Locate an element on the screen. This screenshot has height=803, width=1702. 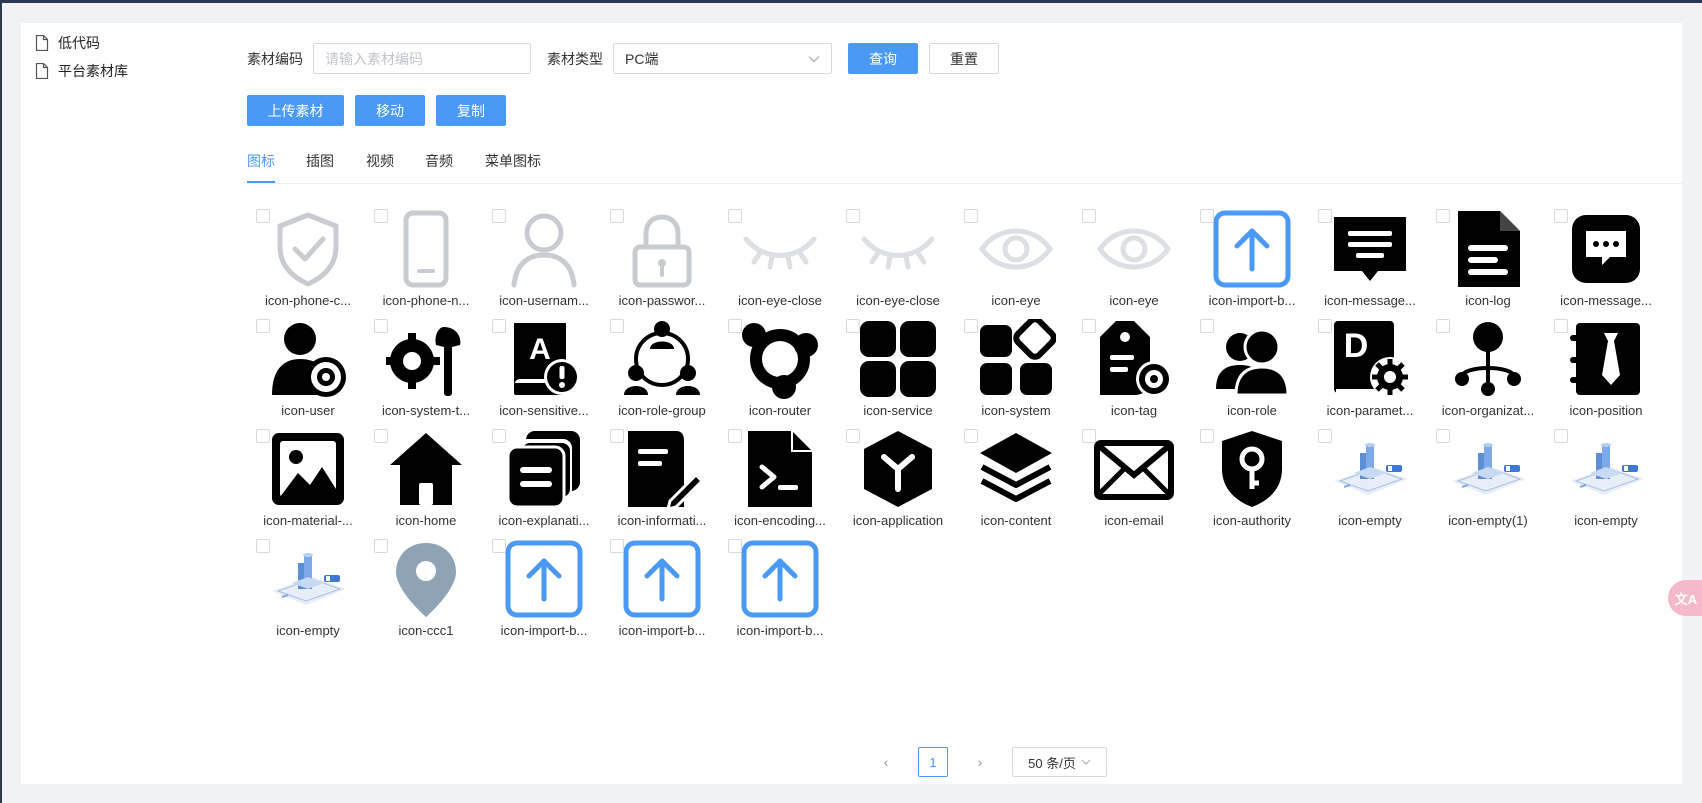
tab-video: 视频 is located at coordinates (380, 161).